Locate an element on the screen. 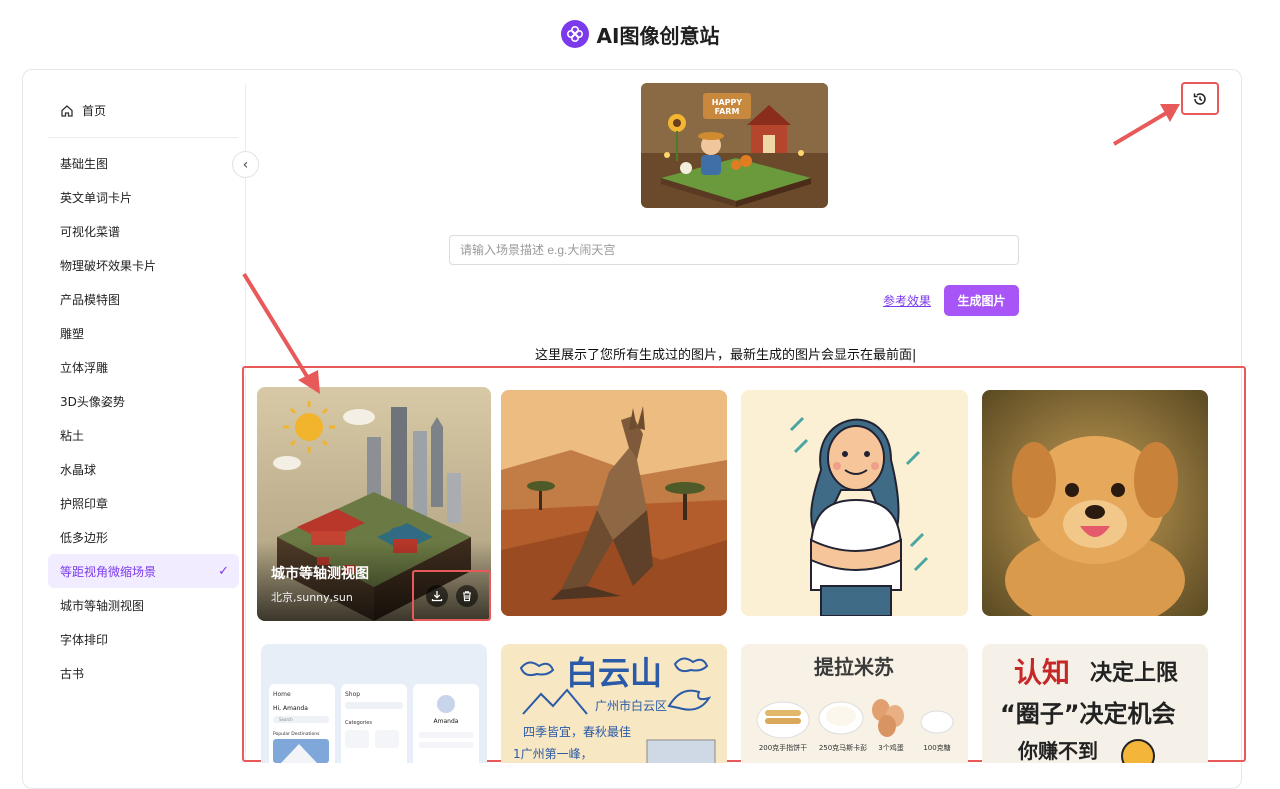 Image resolution: width=1280 pixels, height=789 pixels. poster-title: 白云山 is located at coordinates (614, 673).